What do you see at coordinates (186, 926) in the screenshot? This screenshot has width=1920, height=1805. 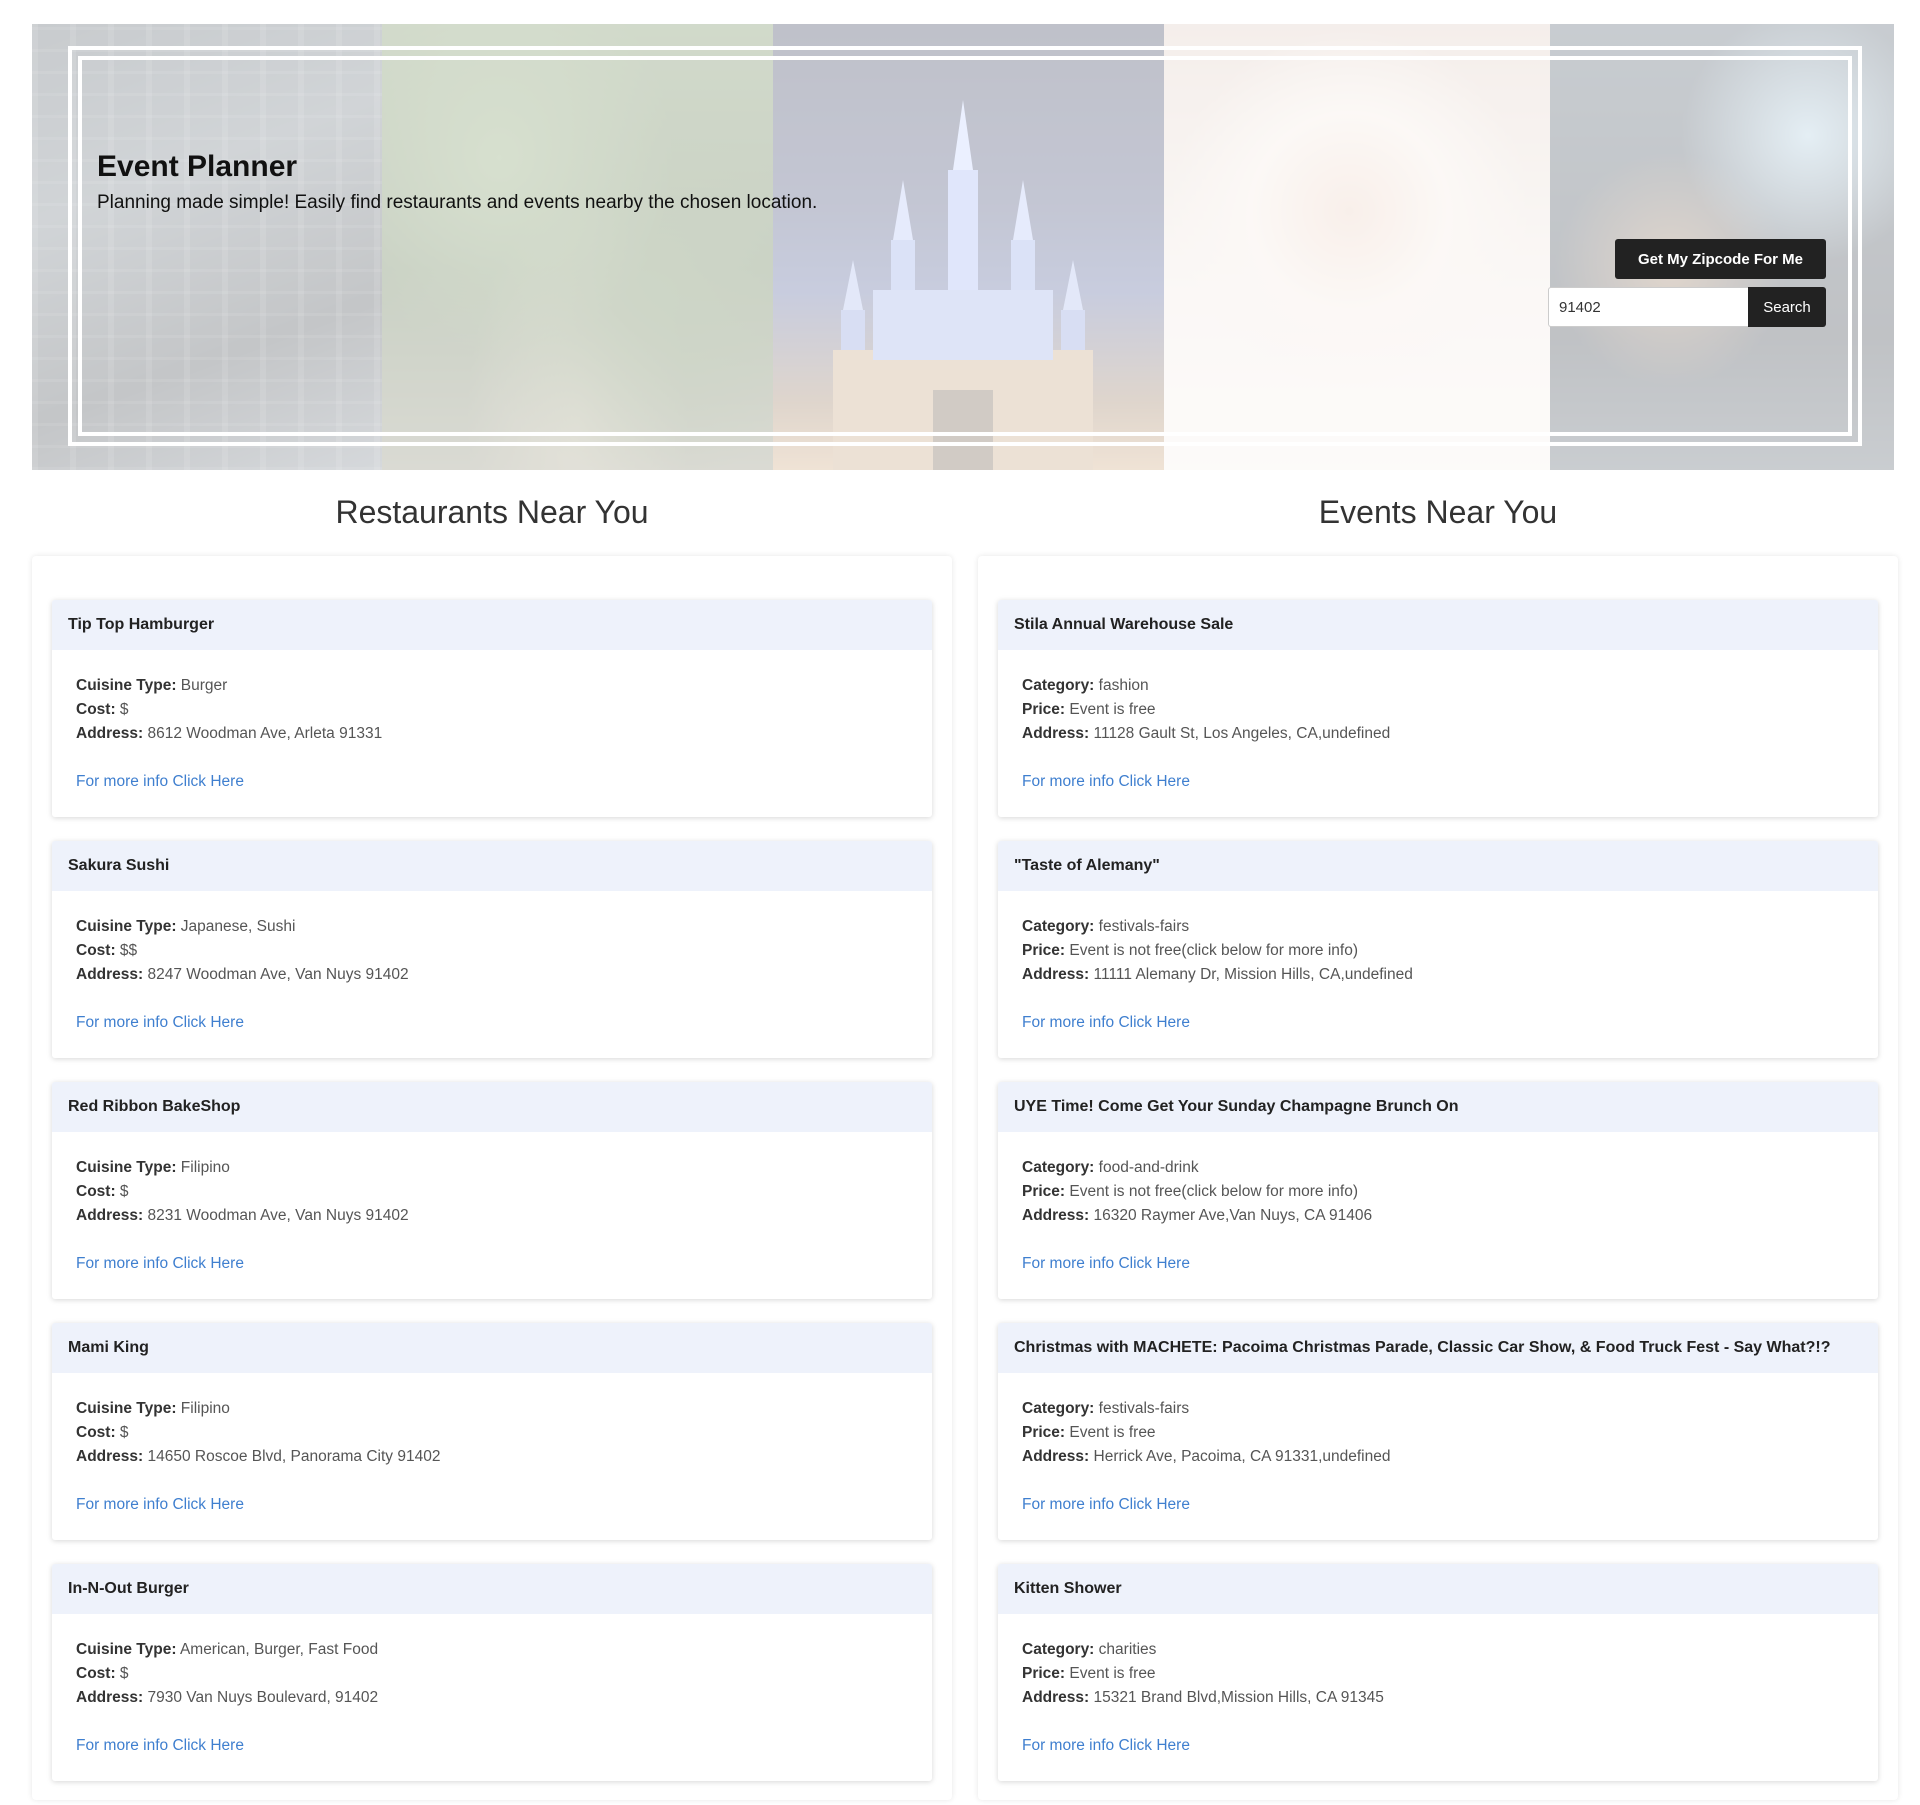 I see `cuisine-row: Cuisine Type: Japanese, Sushi` at bounding box center [186, 926].